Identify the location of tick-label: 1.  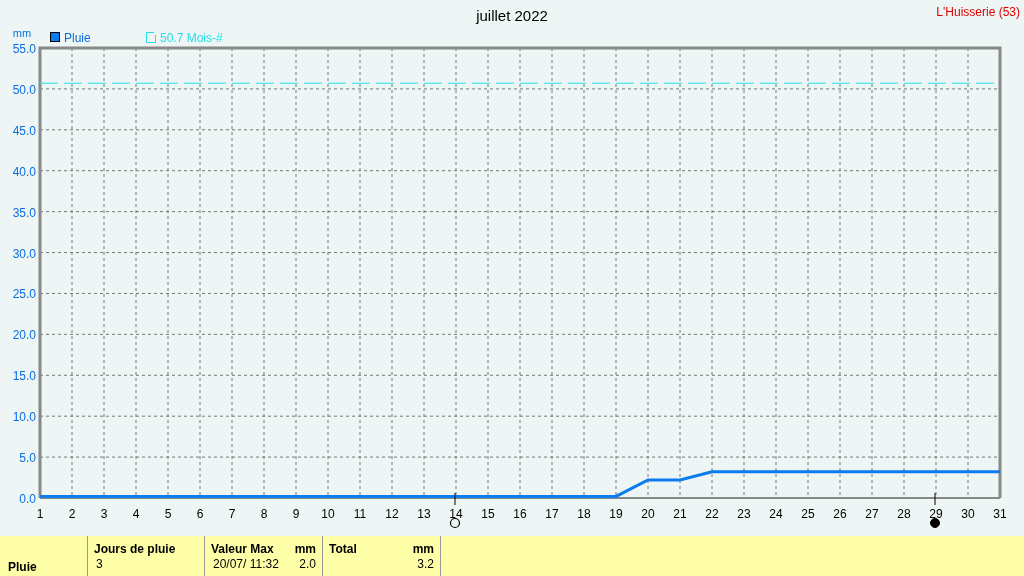
(40, 514).